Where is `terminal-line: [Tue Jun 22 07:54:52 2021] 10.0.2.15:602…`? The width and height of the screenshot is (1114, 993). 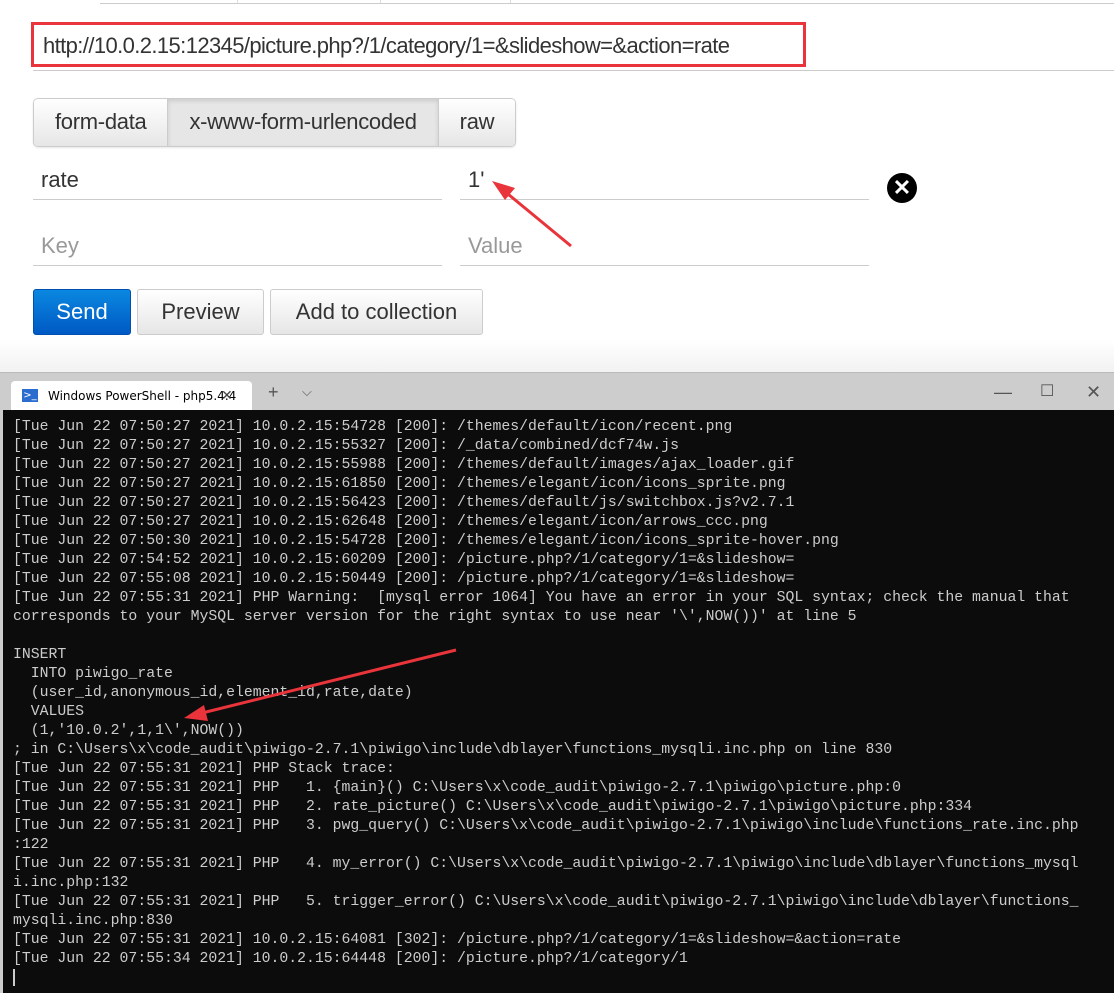
terminal-line: [Tue Jun 22 07:54:52 2021] 10.0.2.15:602… is located at coordinates (404, 560).